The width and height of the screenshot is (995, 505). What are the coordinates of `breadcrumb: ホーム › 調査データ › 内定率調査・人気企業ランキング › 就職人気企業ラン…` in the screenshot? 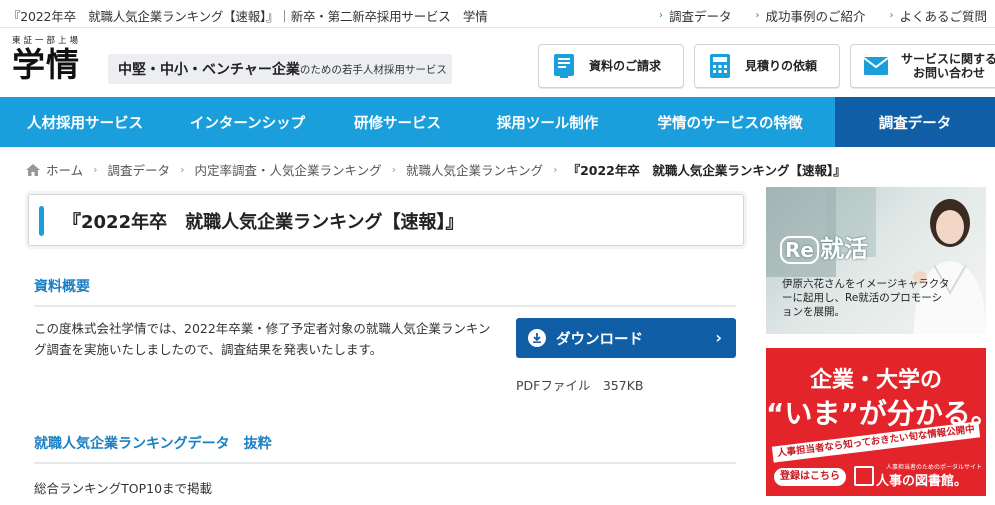 It's located at (436, 169).